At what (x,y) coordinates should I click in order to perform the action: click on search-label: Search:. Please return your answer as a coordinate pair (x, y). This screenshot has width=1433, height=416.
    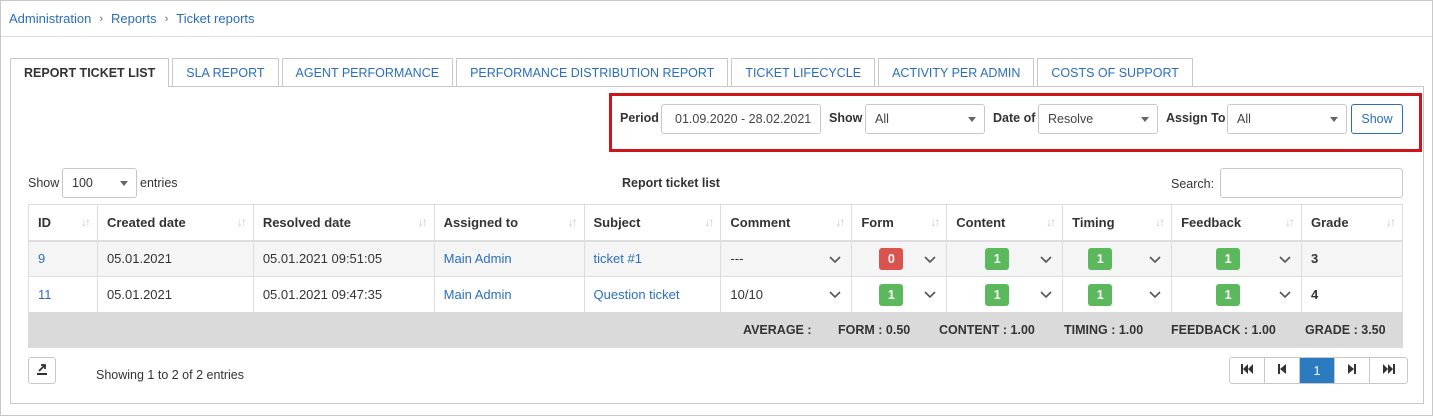
    Looking at the image, I should click on (1193, 184).